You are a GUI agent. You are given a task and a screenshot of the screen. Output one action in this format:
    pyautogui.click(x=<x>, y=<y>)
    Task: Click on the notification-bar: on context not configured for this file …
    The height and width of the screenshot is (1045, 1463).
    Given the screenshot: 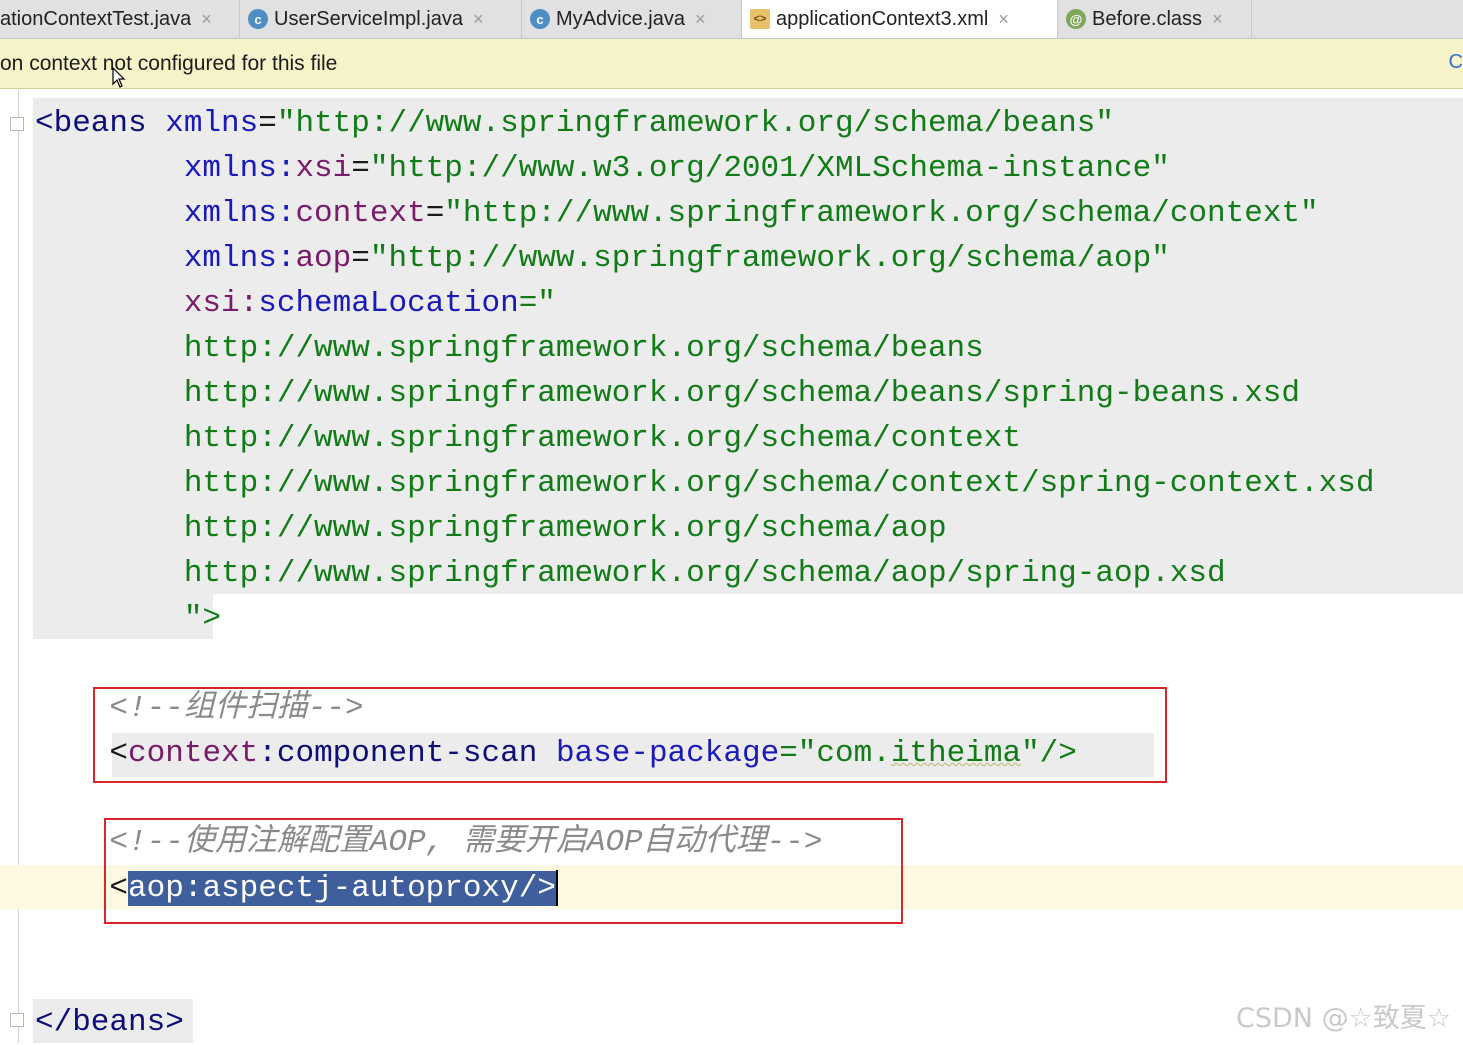 What is the action you would take?
    pyautogui.click(x=731, y=64)
    